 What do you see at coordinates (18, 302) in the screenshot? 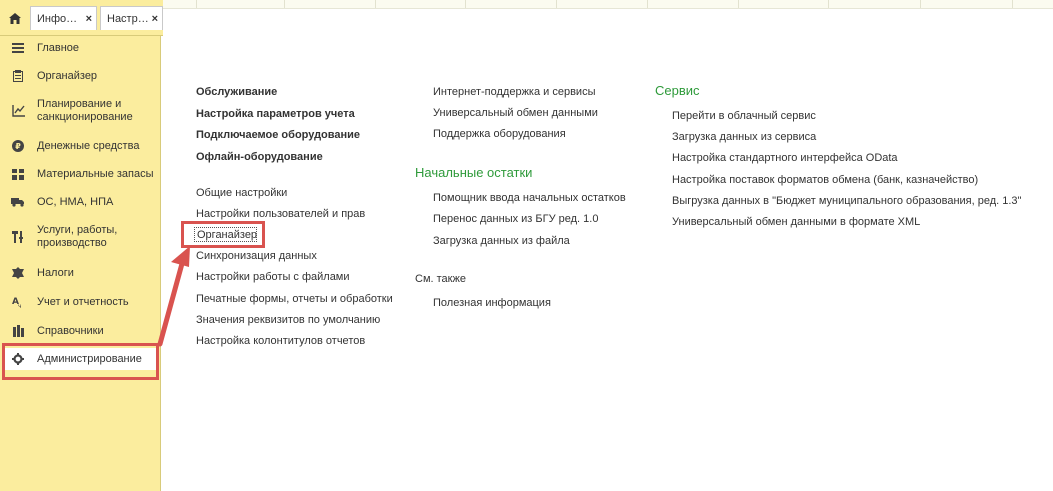
I see `accounting-icon: Aч` at bounding box center [18, 302].